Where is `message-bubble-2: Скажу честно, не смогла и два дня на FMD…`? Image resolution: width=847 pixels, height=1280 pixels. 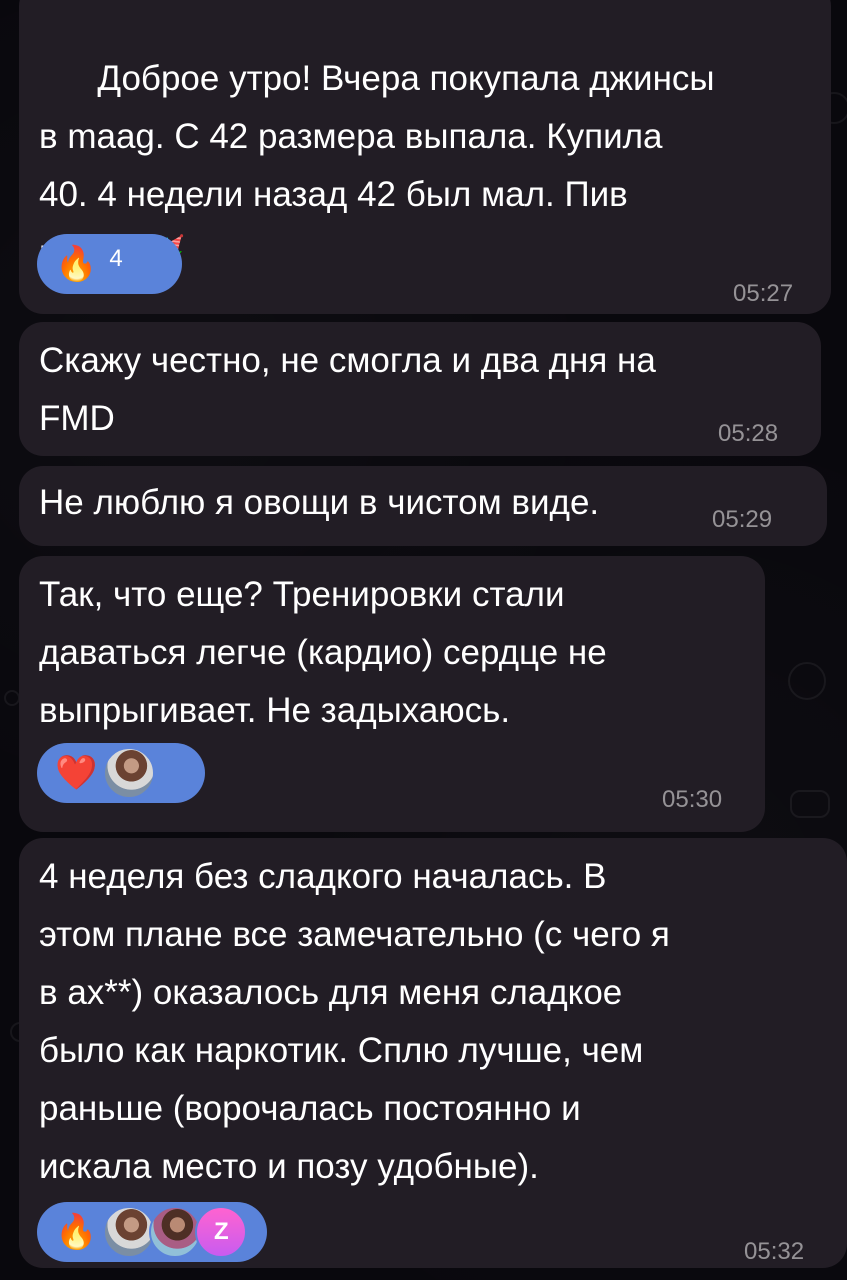
message-bubble-2: Скажу честно, не смогла и два дня на FMD… is located at coordinates (420, 389).